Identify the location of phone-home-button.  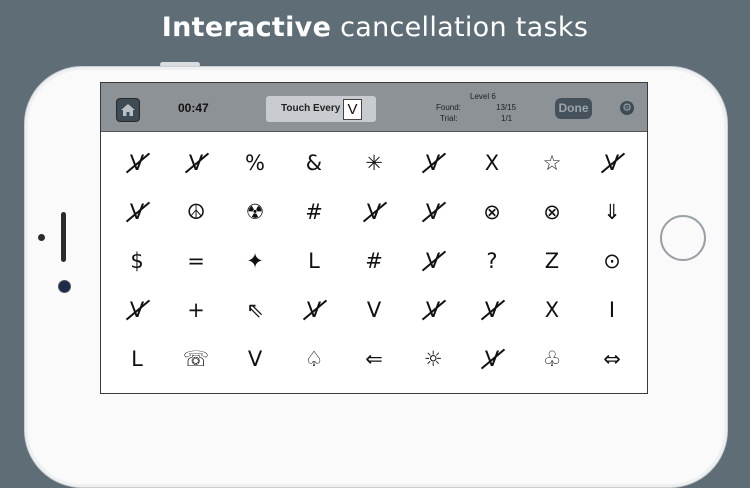
(683, 238).